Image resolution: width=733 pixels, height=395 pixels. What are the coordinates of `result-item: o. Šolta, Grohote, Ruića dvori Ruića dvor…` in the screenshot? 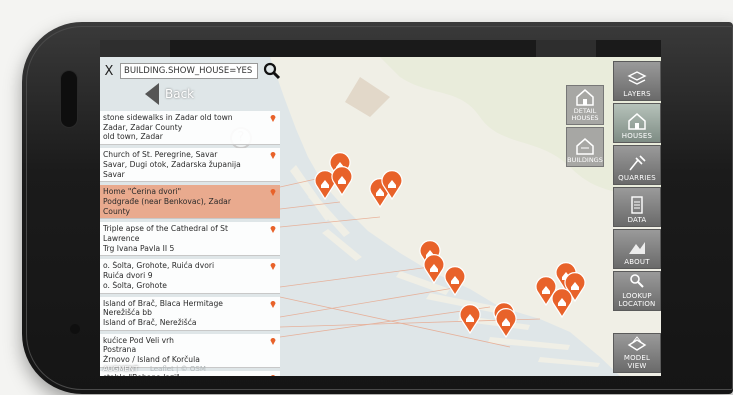 It's located at (190, 276).